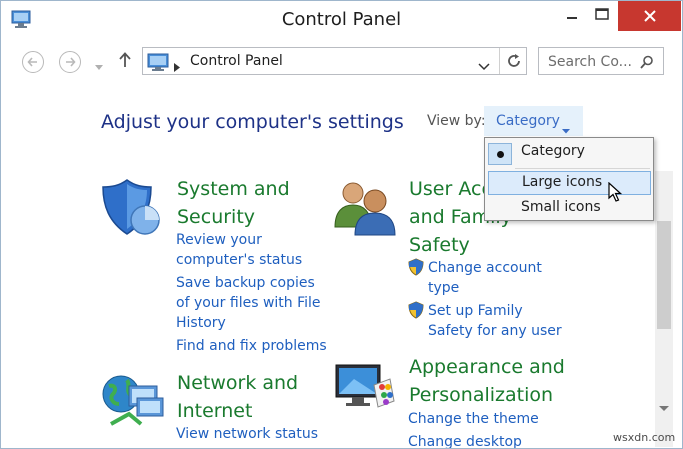  What do you see at coordinates (158, 64) in the screenshot?
I see `control-panel-icon` at bounding box center [158, 64].